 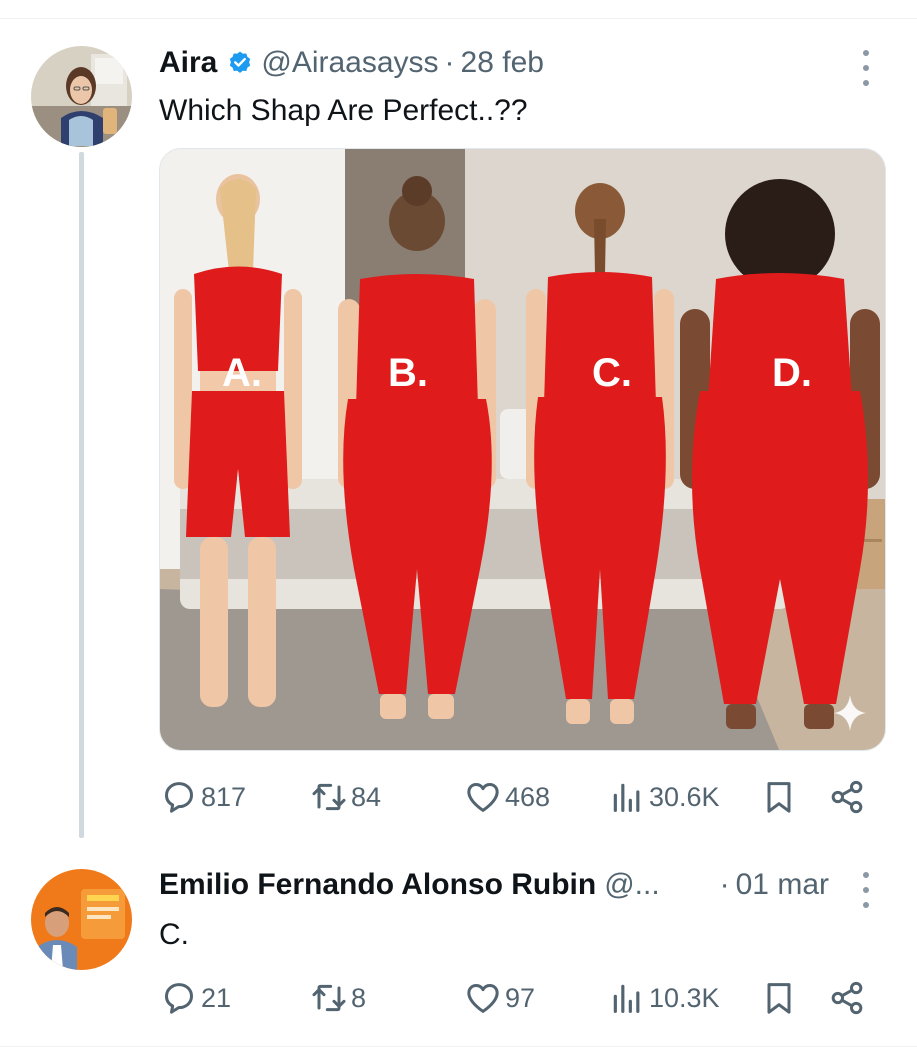 What do you see at coordinates (224, 796) in the screenshot?
I see `reply-count: 817` at bounding box center [224, 796].